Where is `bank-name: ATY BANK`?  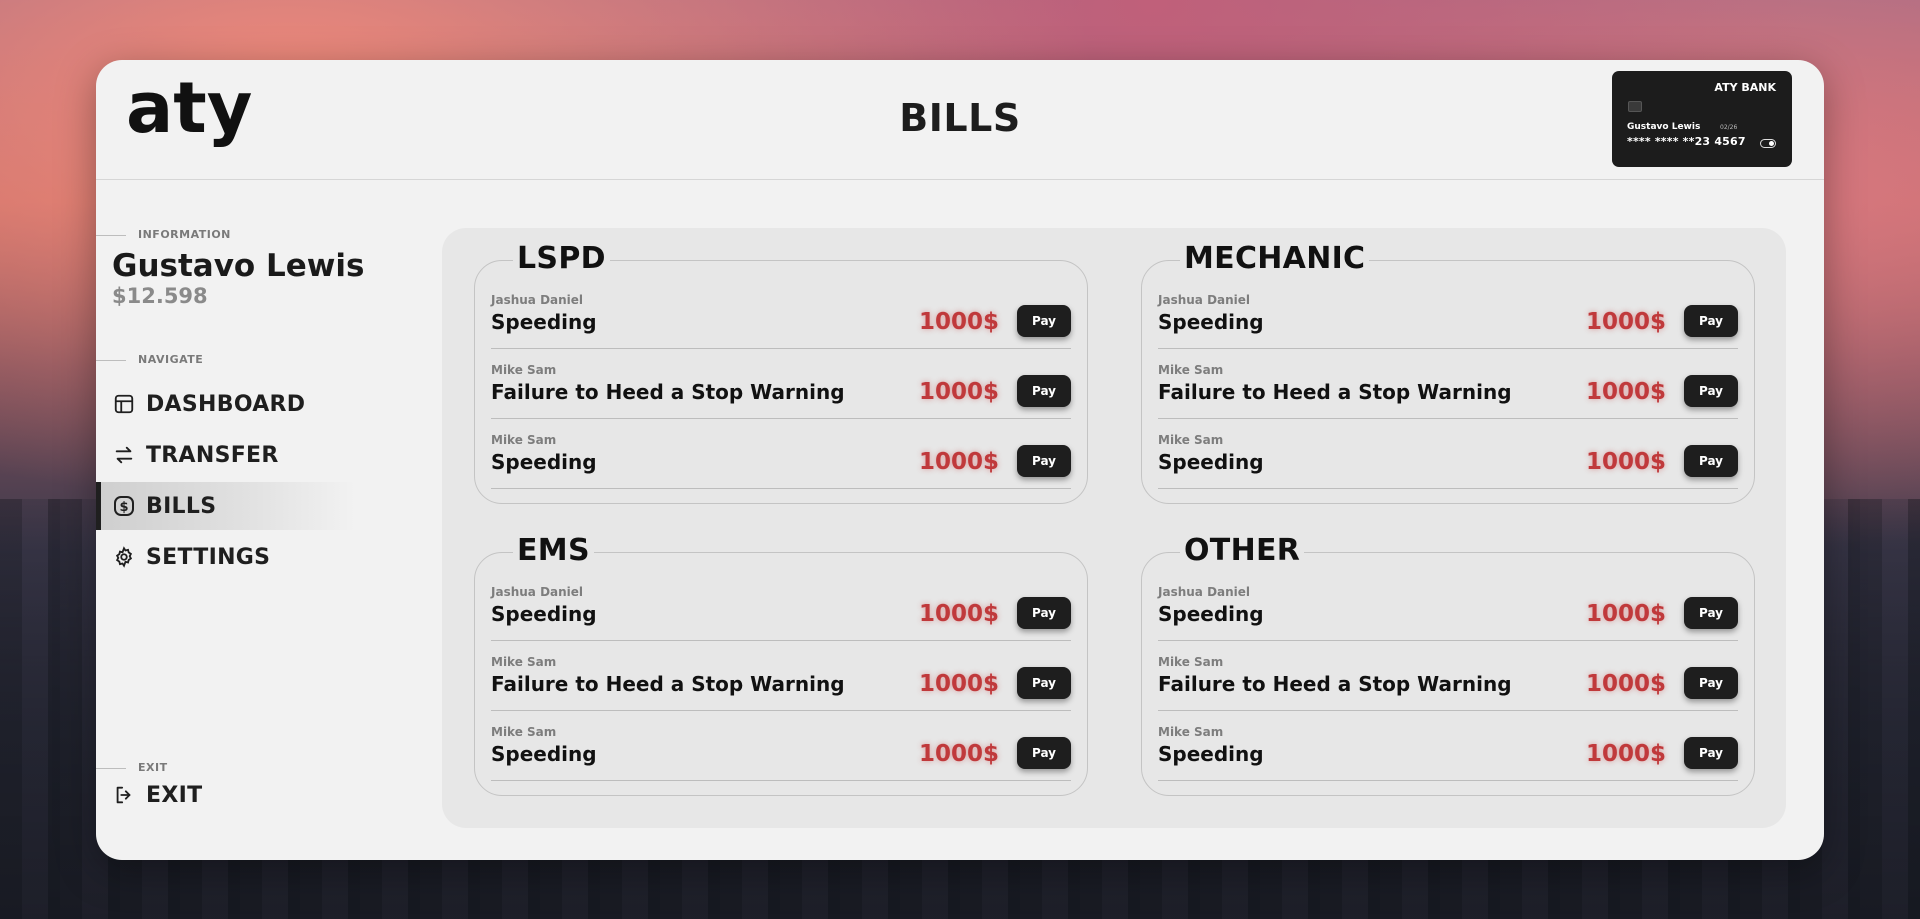 bank-name: ATY BANK is located at coordinates (1745, 87).